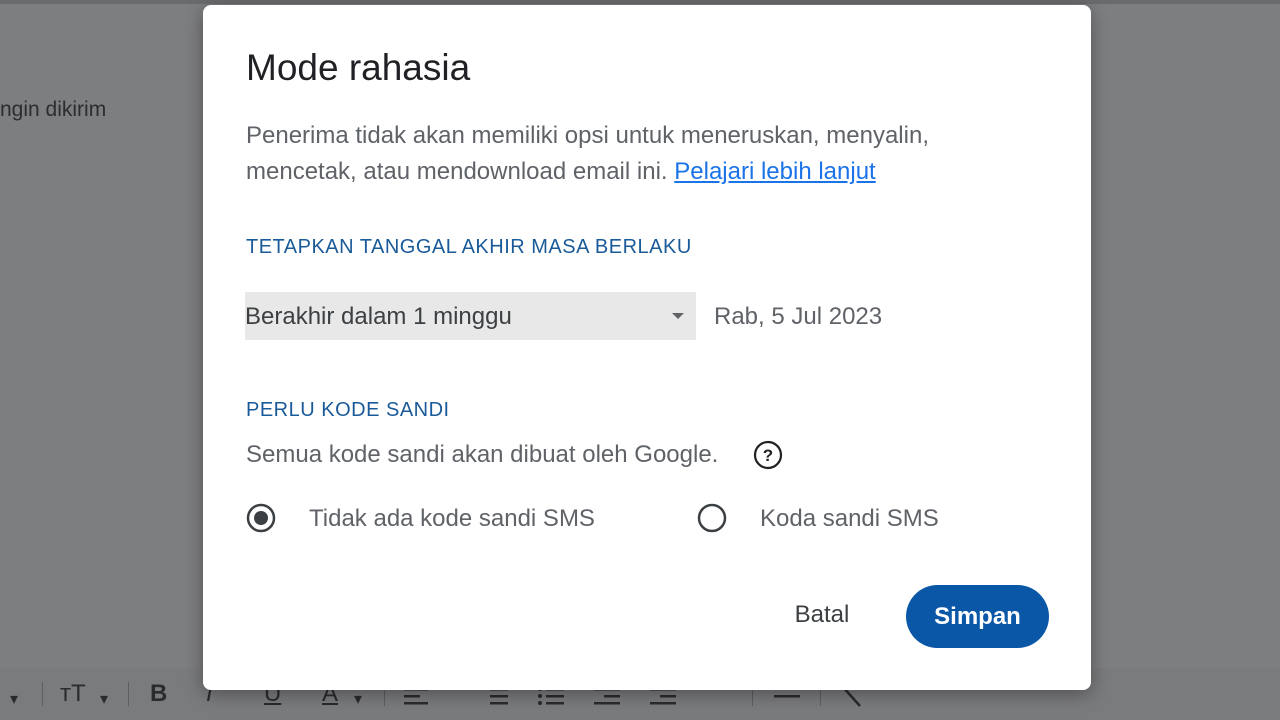  Describe the element at coordinates (452, 518) in the screenshot. I see `radio-label: Tidak ada kode sandi SMS` at that location.